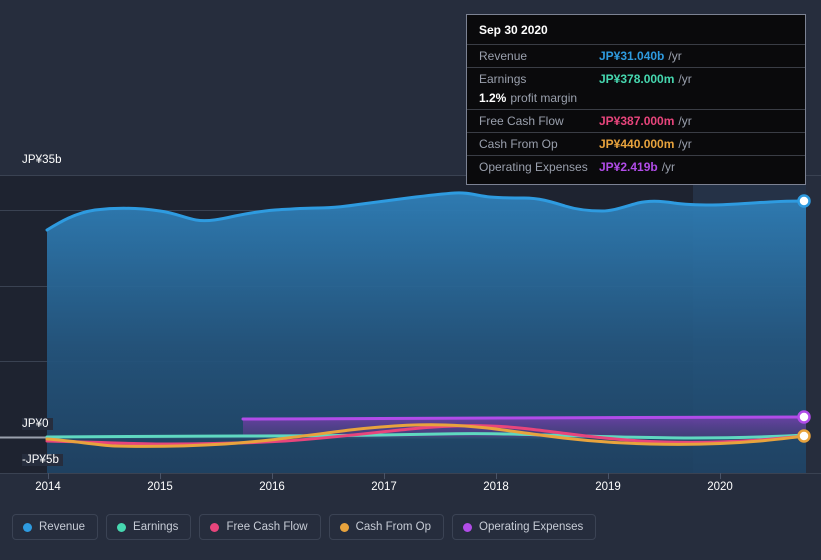 The width and height of the screenshot is (821, 560). Describe the element at coordinates (804, 201) in the screenshot. I see `revenue-endpoint-marker` at that location.